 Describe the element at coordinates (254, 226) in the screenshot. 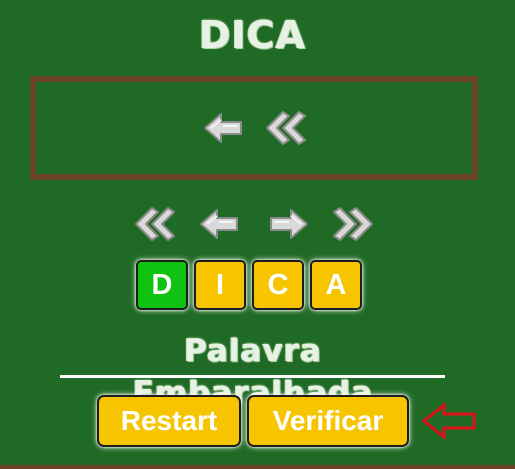

I see `move-controls` at that location.